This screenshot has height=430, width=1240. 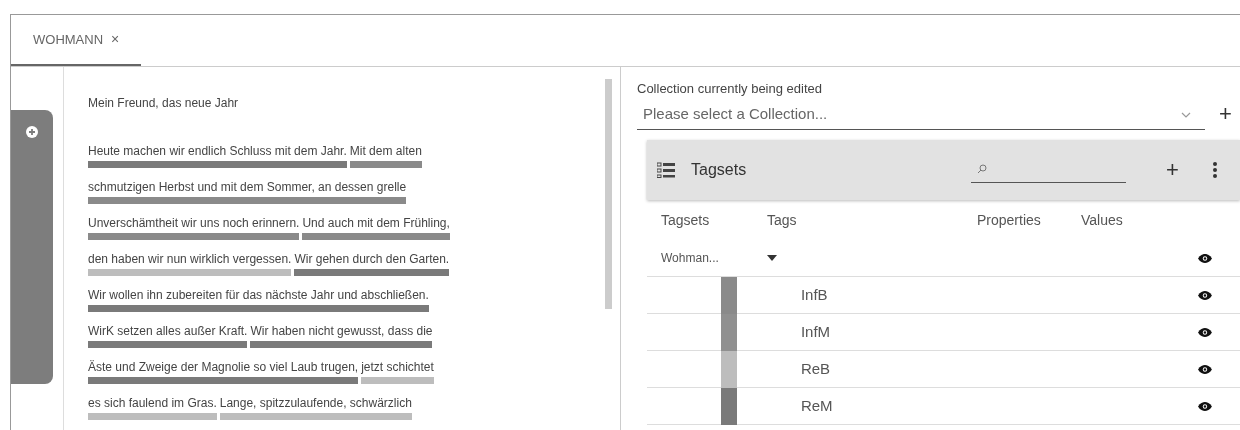 I want to click on document-title: Mein Freund, das neue Jahr, so click(x=164, y=103).